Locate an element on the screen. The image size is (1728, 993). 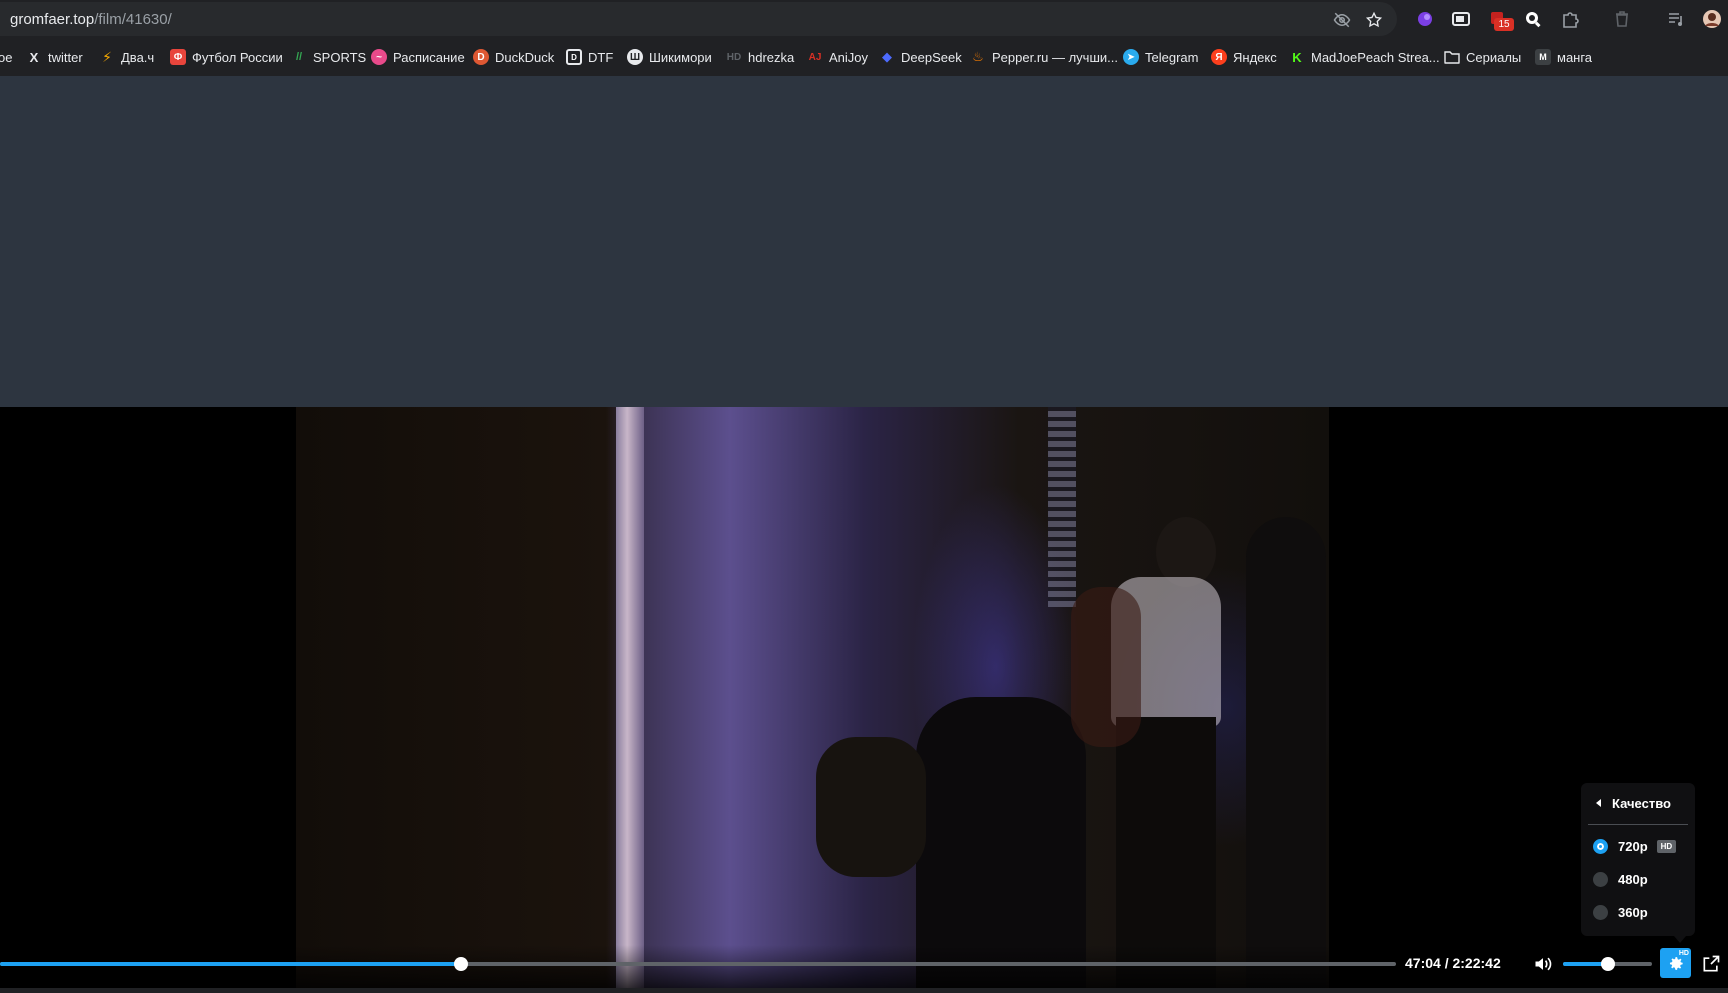
tracking-protection-icon is located at coordinates (1342, 20).